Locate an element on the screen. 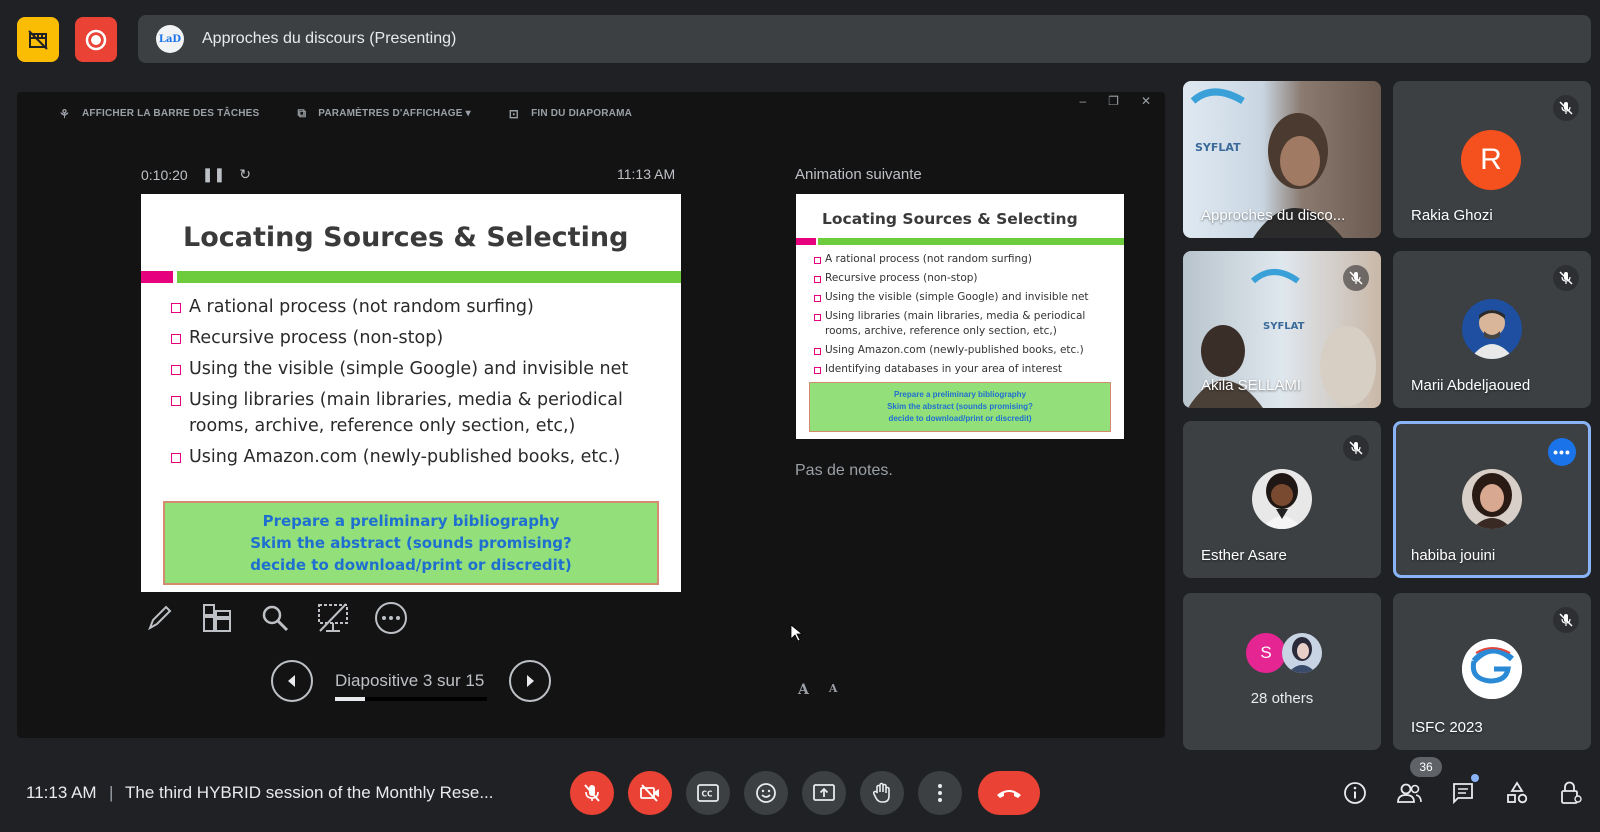  pen-tool-button is located at coordinates (159, 618).